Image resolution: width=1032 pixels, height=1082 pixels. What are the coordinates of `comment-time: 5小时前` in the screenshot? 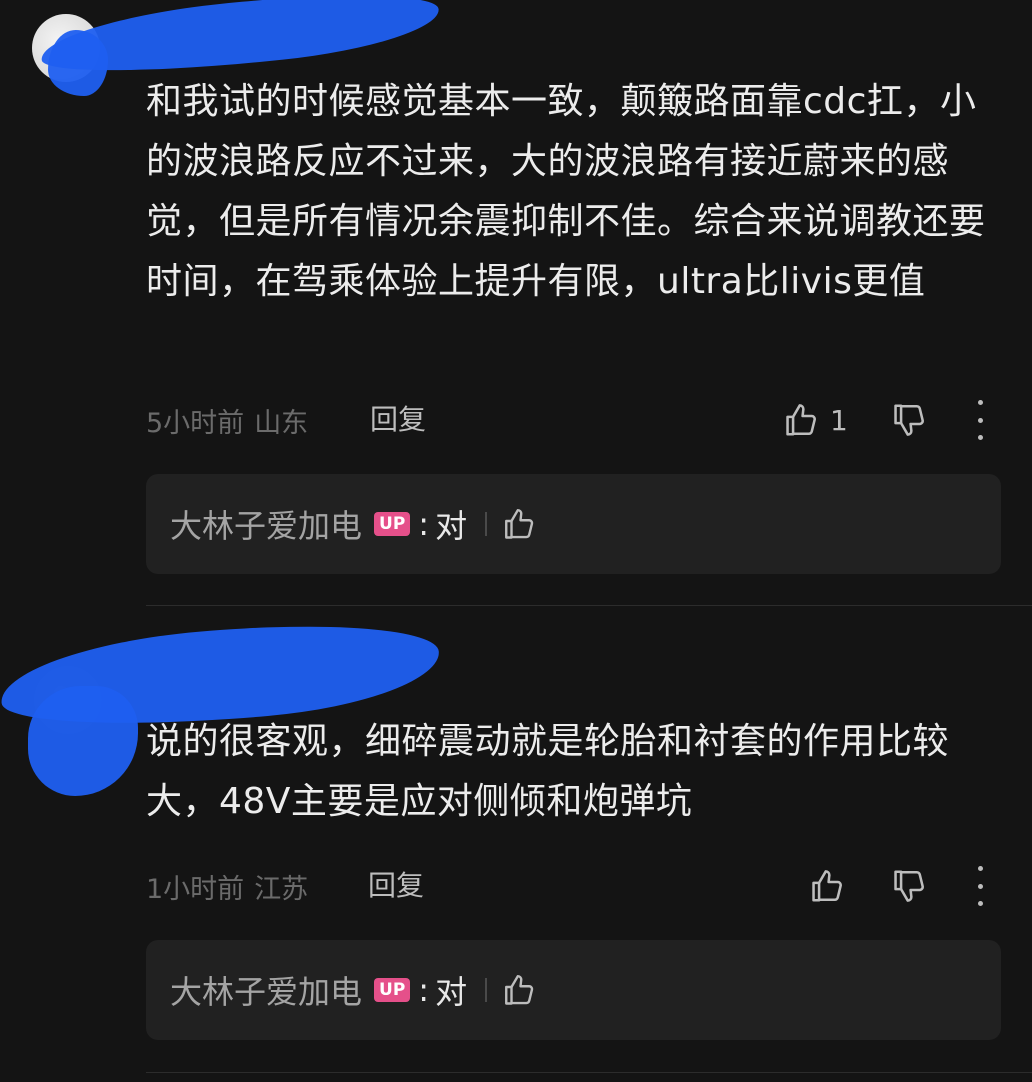 It's located at (195, 423).